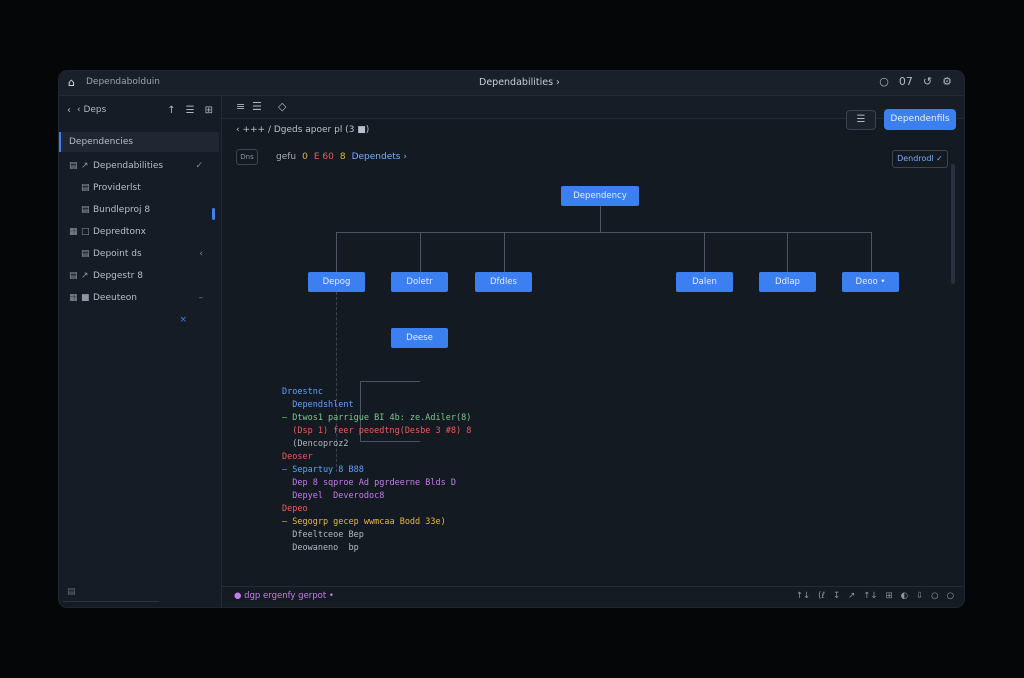  I want to click on swap-icon: ↑↓, so click(870, 596).